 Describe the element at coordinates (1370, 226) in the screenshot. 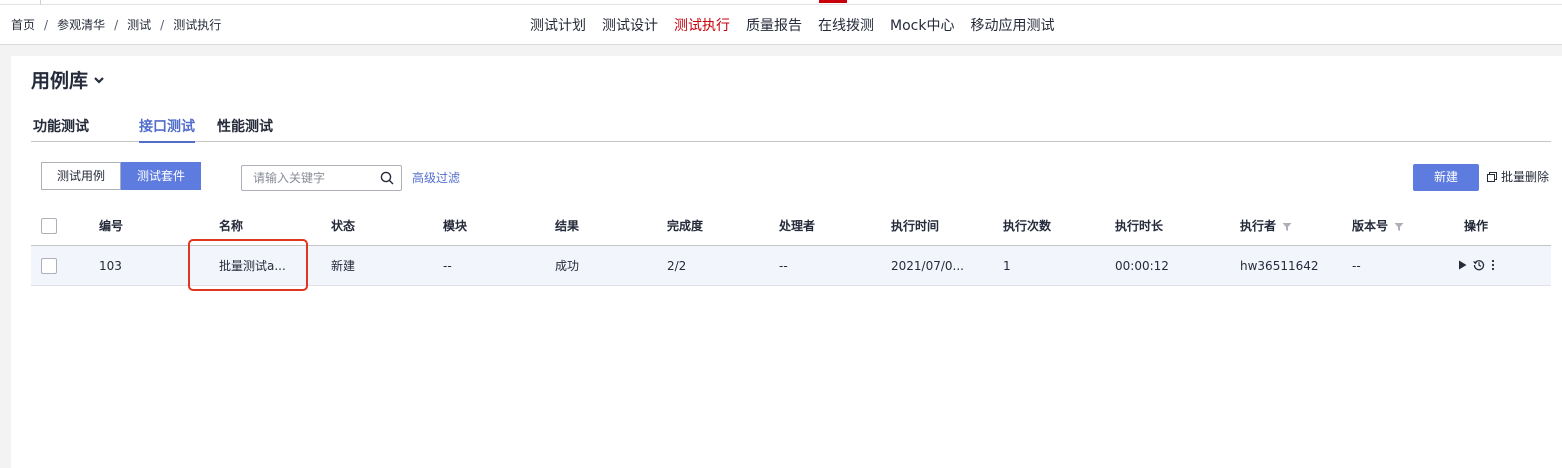

I see `column-header-version-label: 版本号` at that location.